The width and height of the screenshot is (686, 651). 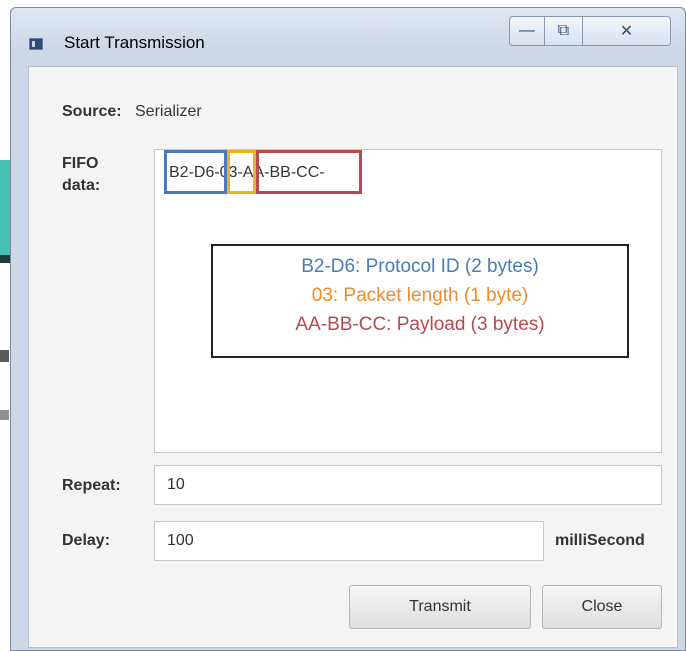 I want to click on transmit-button: Transmit, so click(x=440, y=607).